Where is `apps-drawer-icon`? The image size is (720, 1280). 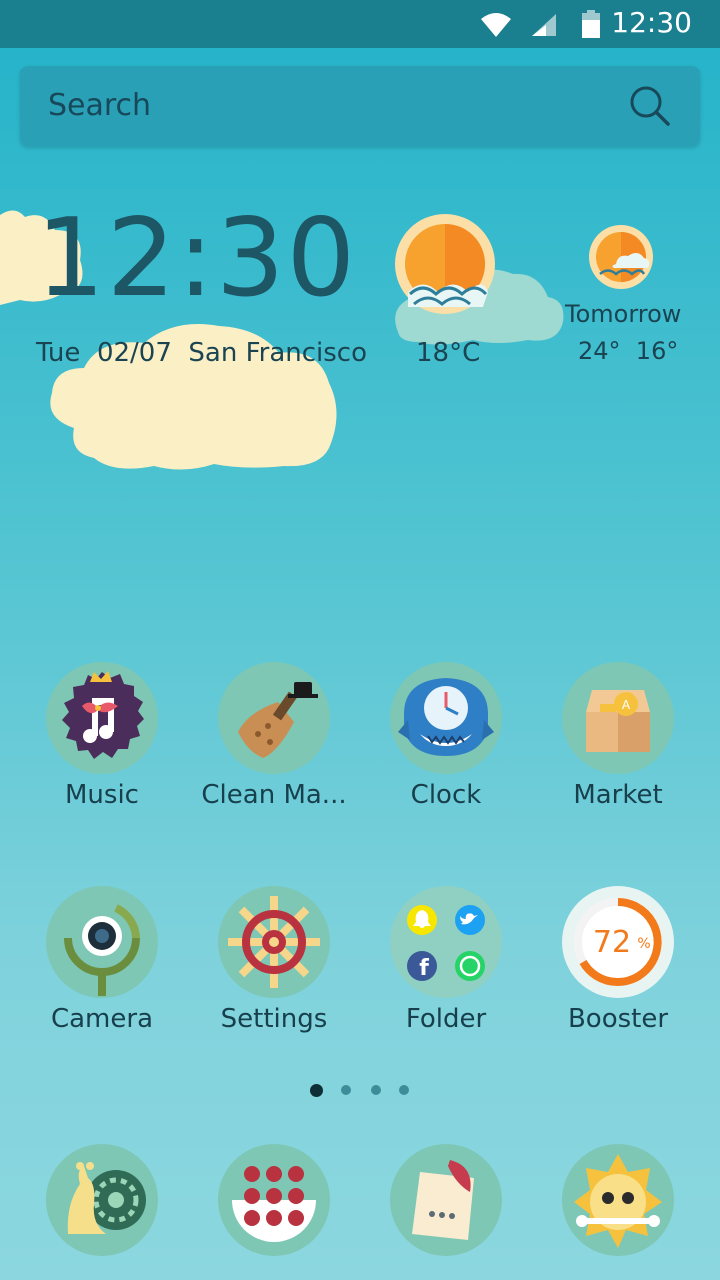 apps-drawer-icon is located at coordinates (274, 1200).